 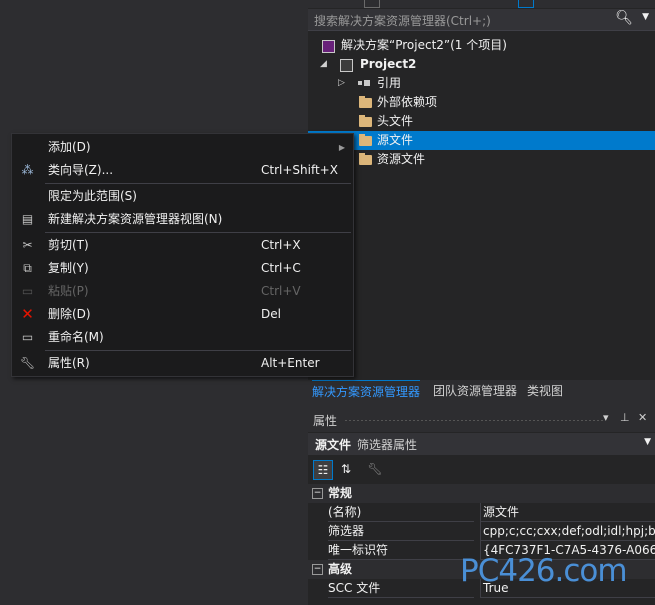 I want to click on watermark-logo: PC426.com, so click(x=555, y=575).